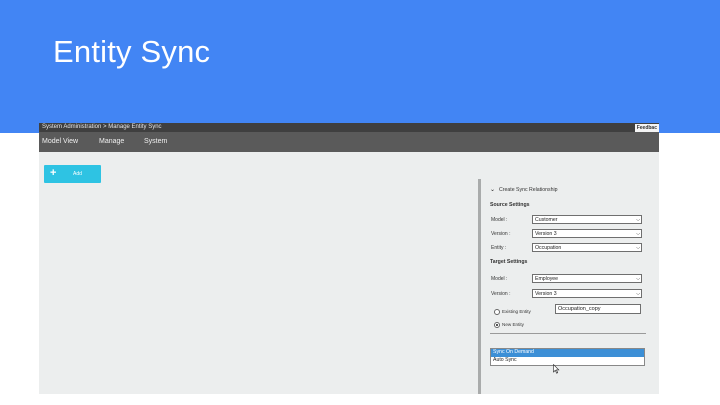 This screenshot has width=720, height=405. I want to click on target-version-value: Version 3, so click(546, 294).